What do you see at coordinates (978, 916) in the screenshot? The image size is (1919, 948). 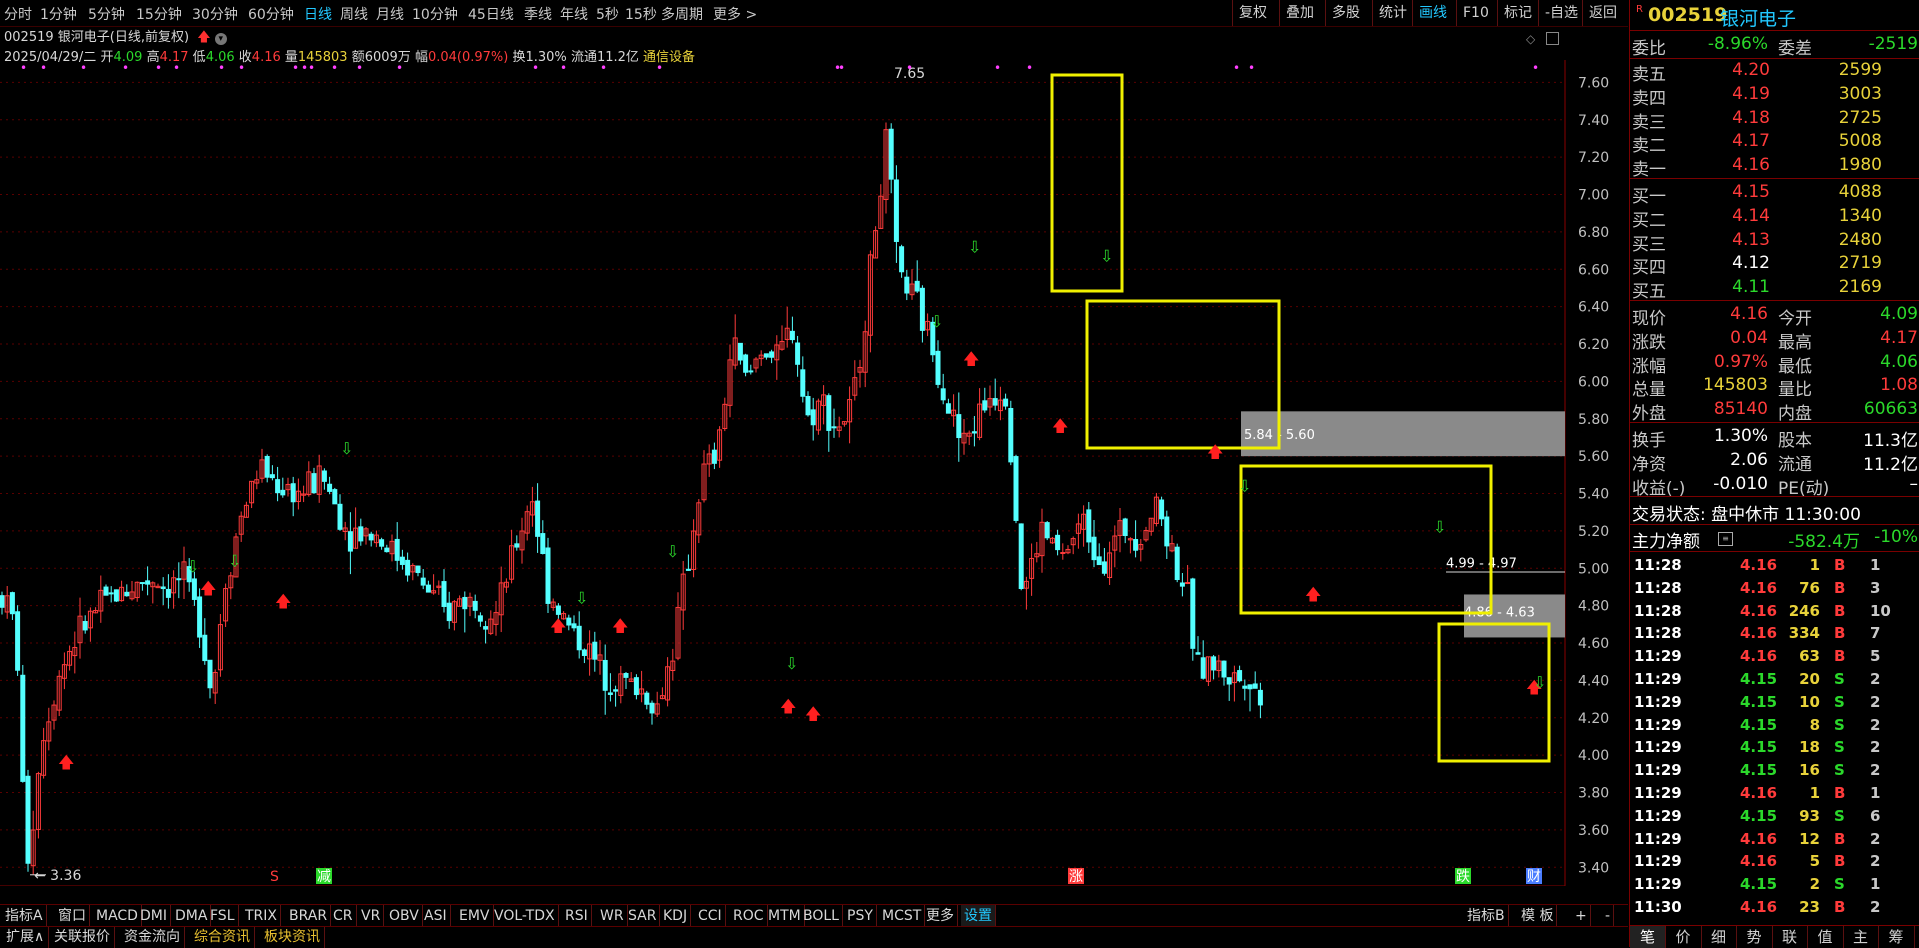 I see `indicator-tab-25: 设置` at bounding box center [978, 916].